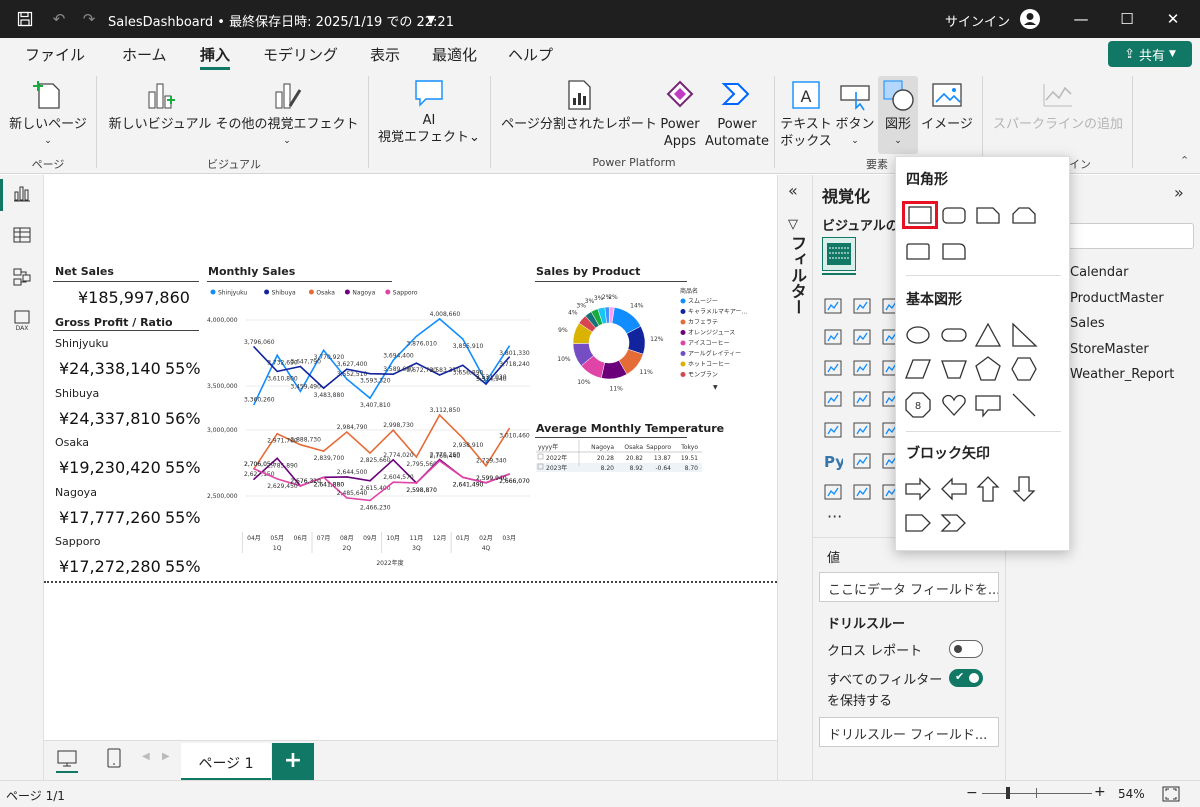 The image size is (1200, 807). What do you see at coordinates (55, 54) in the screenshot?
I see `tab-file: ファイル` at bounding box center [55, 54].